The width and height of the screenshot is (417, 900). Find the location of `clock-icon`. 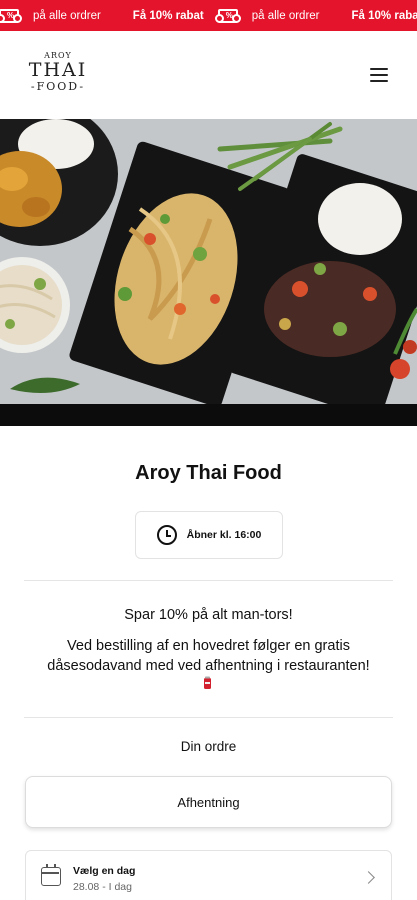

clock-icon is located at coordinates (166, 535).